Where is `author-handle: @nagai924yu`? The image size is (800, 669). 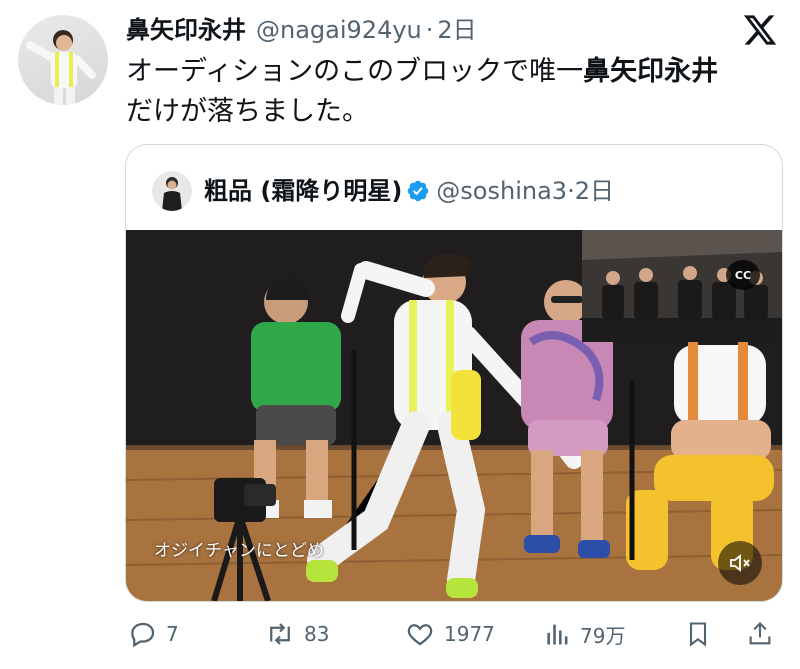 author-handle: @nagai924yu is located at coordinates (339, 30).